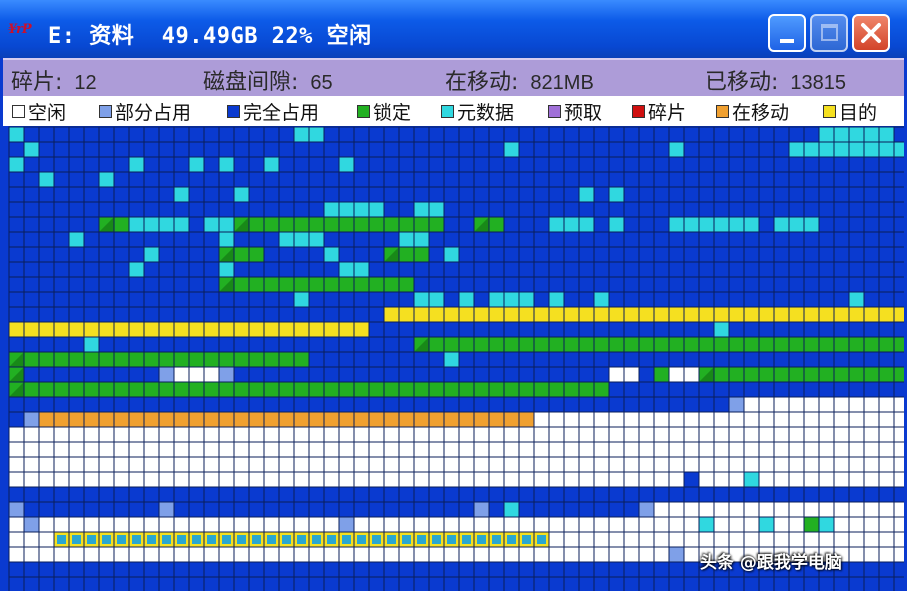  Describe the element at coordinates (871, 33) in the screenshot. I see `close-button` at that location.